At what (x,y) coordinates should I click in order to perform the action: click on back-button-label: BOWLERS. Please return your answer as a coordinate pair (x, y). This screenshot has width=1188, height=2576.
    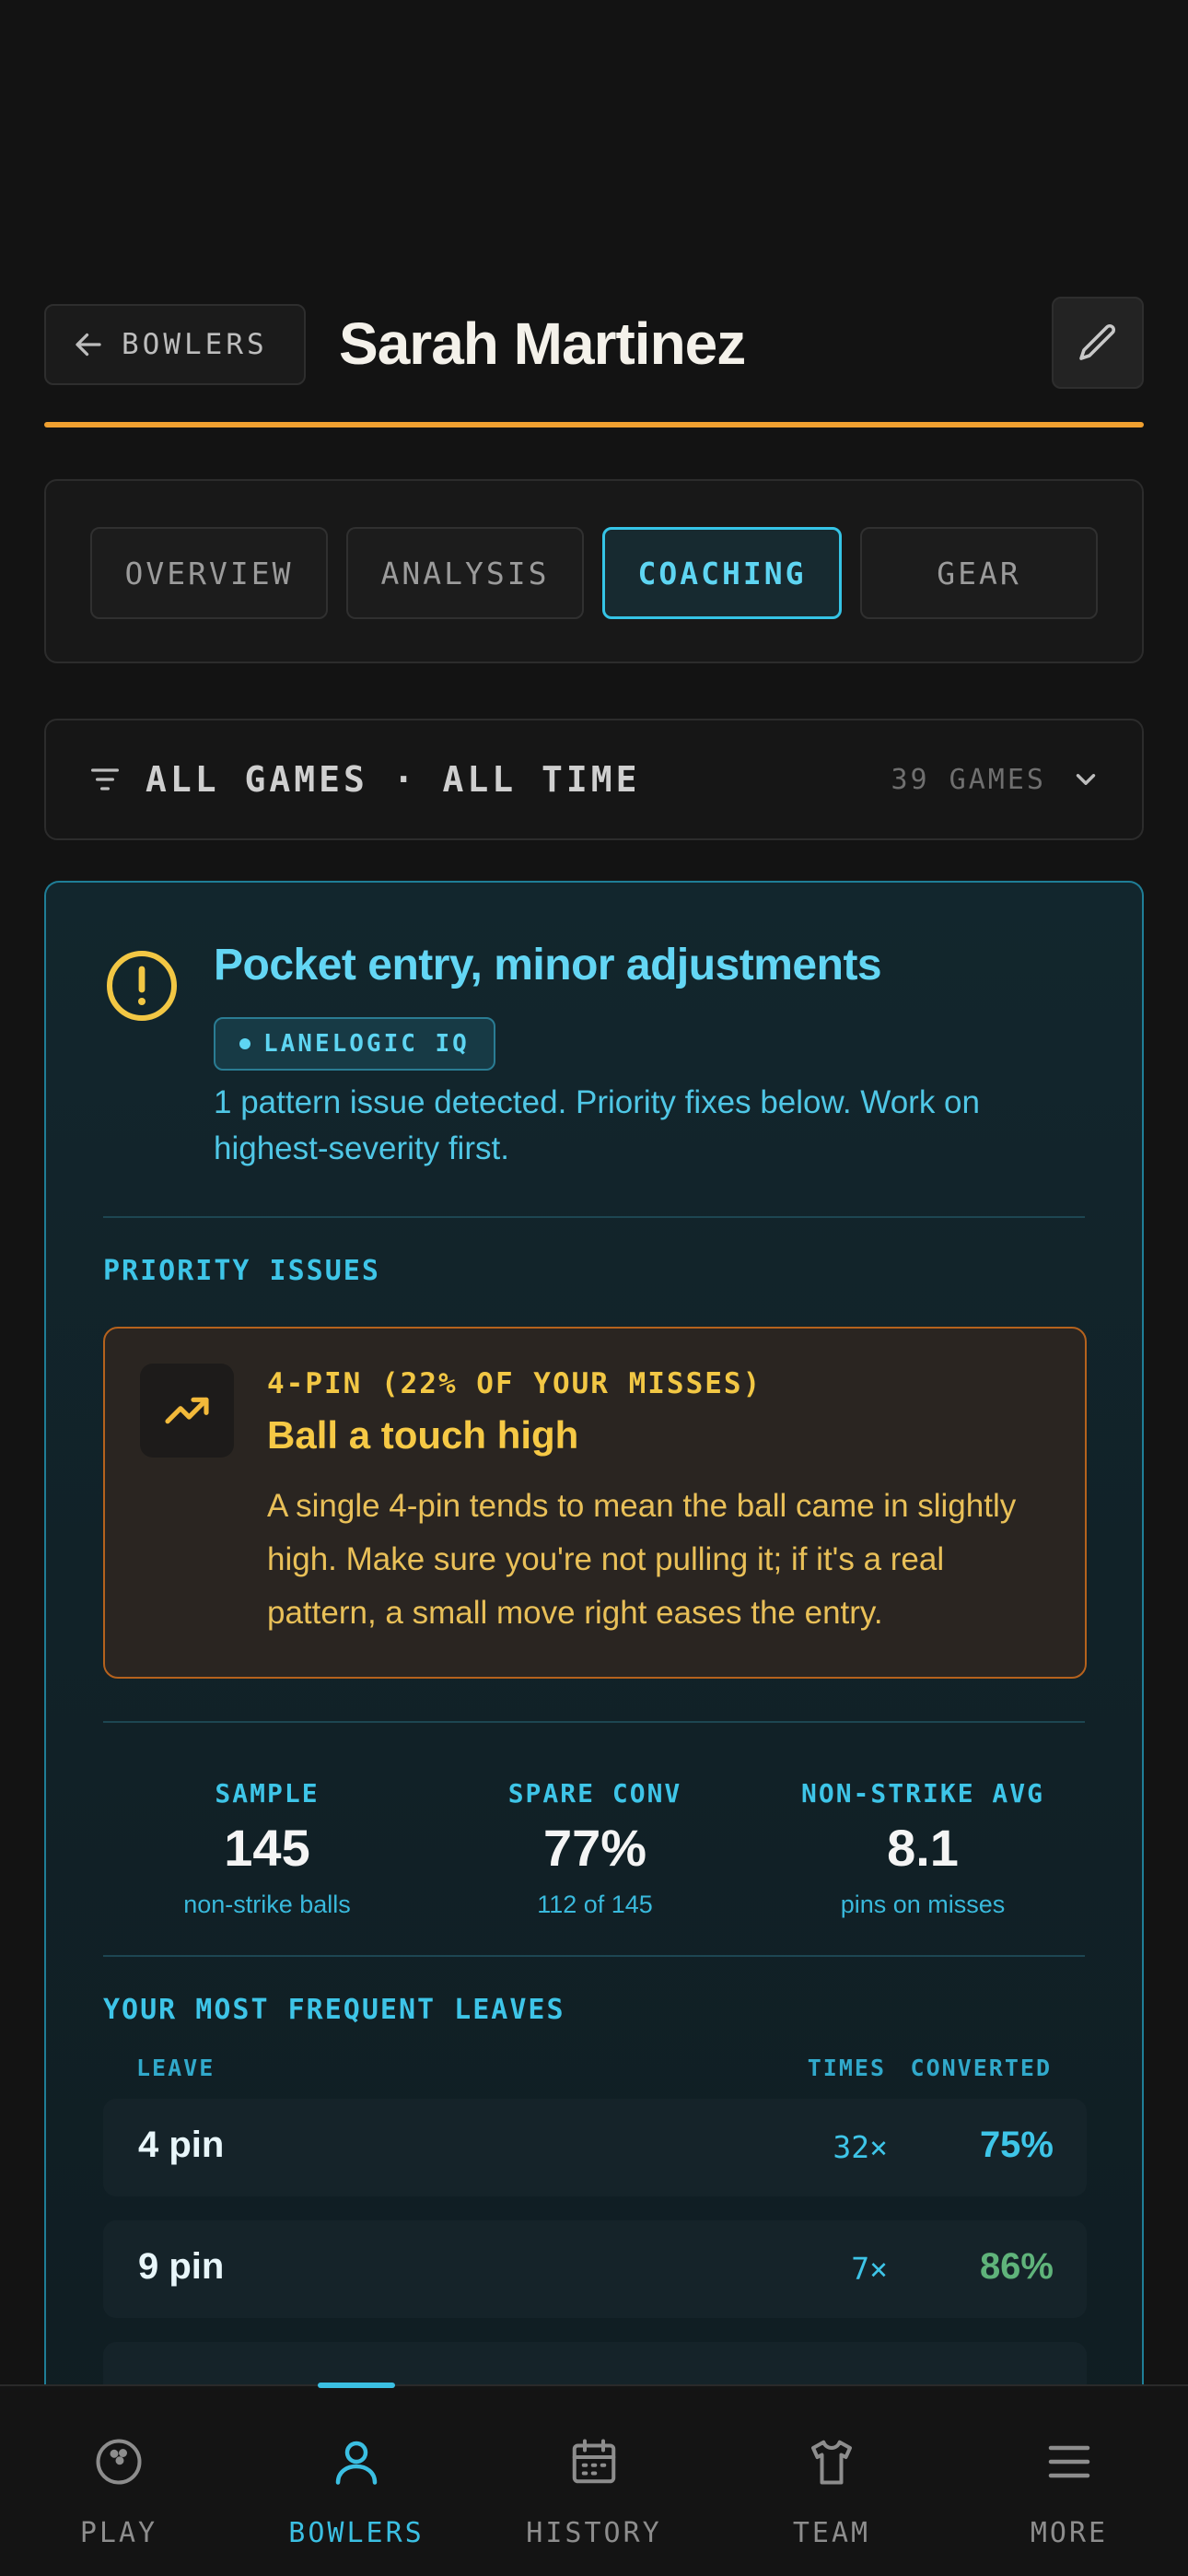
    Looking at the image, I should click on (195, 344).